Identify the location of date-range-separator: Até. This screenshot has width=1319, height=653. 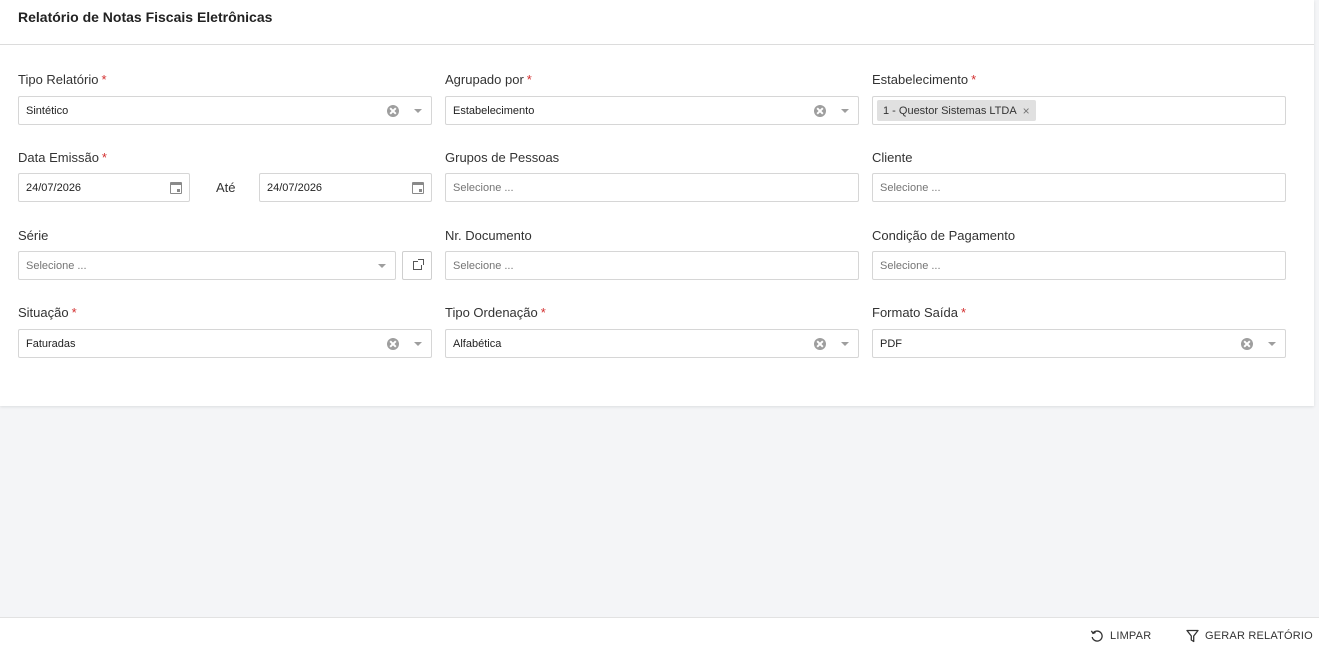
(226, 187).